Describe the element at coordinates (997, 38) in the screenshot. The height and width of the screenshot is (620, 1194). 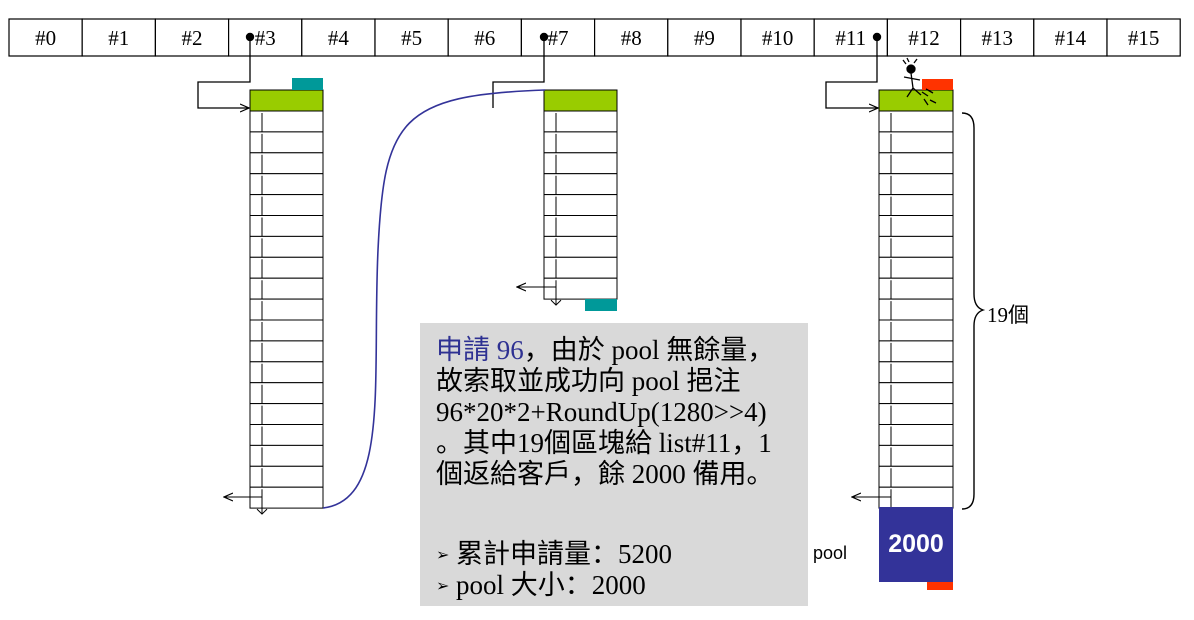
I see `slot-label: #13` at that location.